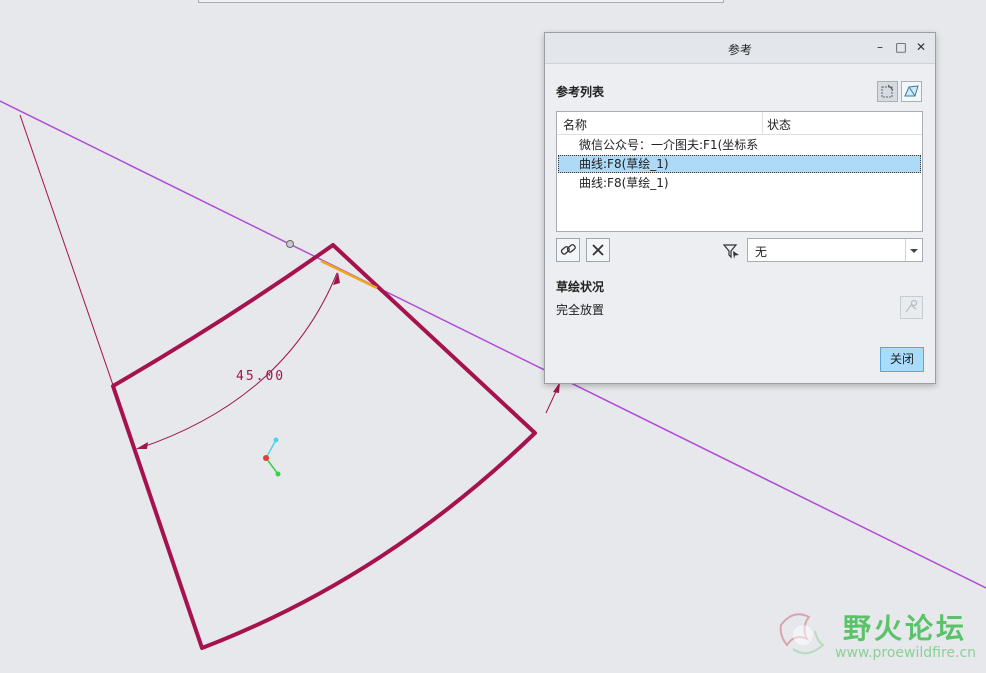  Describe the element at coordinates (880, 47) in the screenshot. I see `minimize-icon: –` at that location.